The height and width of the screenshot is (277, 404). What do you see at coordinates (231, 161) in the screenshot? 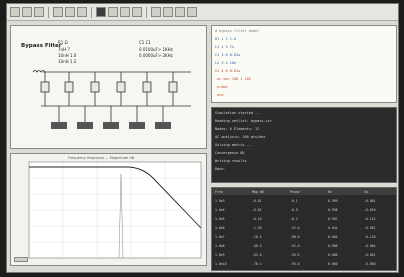
I see `console-line: Writing results` at bounding box center [231, 161].